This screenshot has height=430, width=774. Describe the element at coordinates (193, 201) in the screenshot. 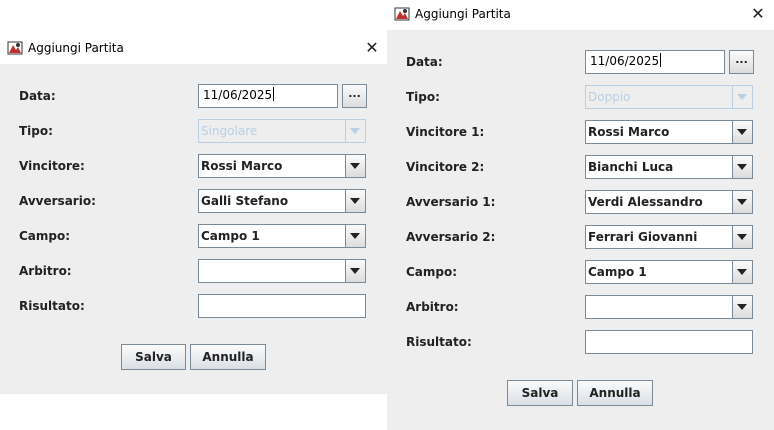

I see `row-avversario: Avversario: Galli Stefano` at that location.